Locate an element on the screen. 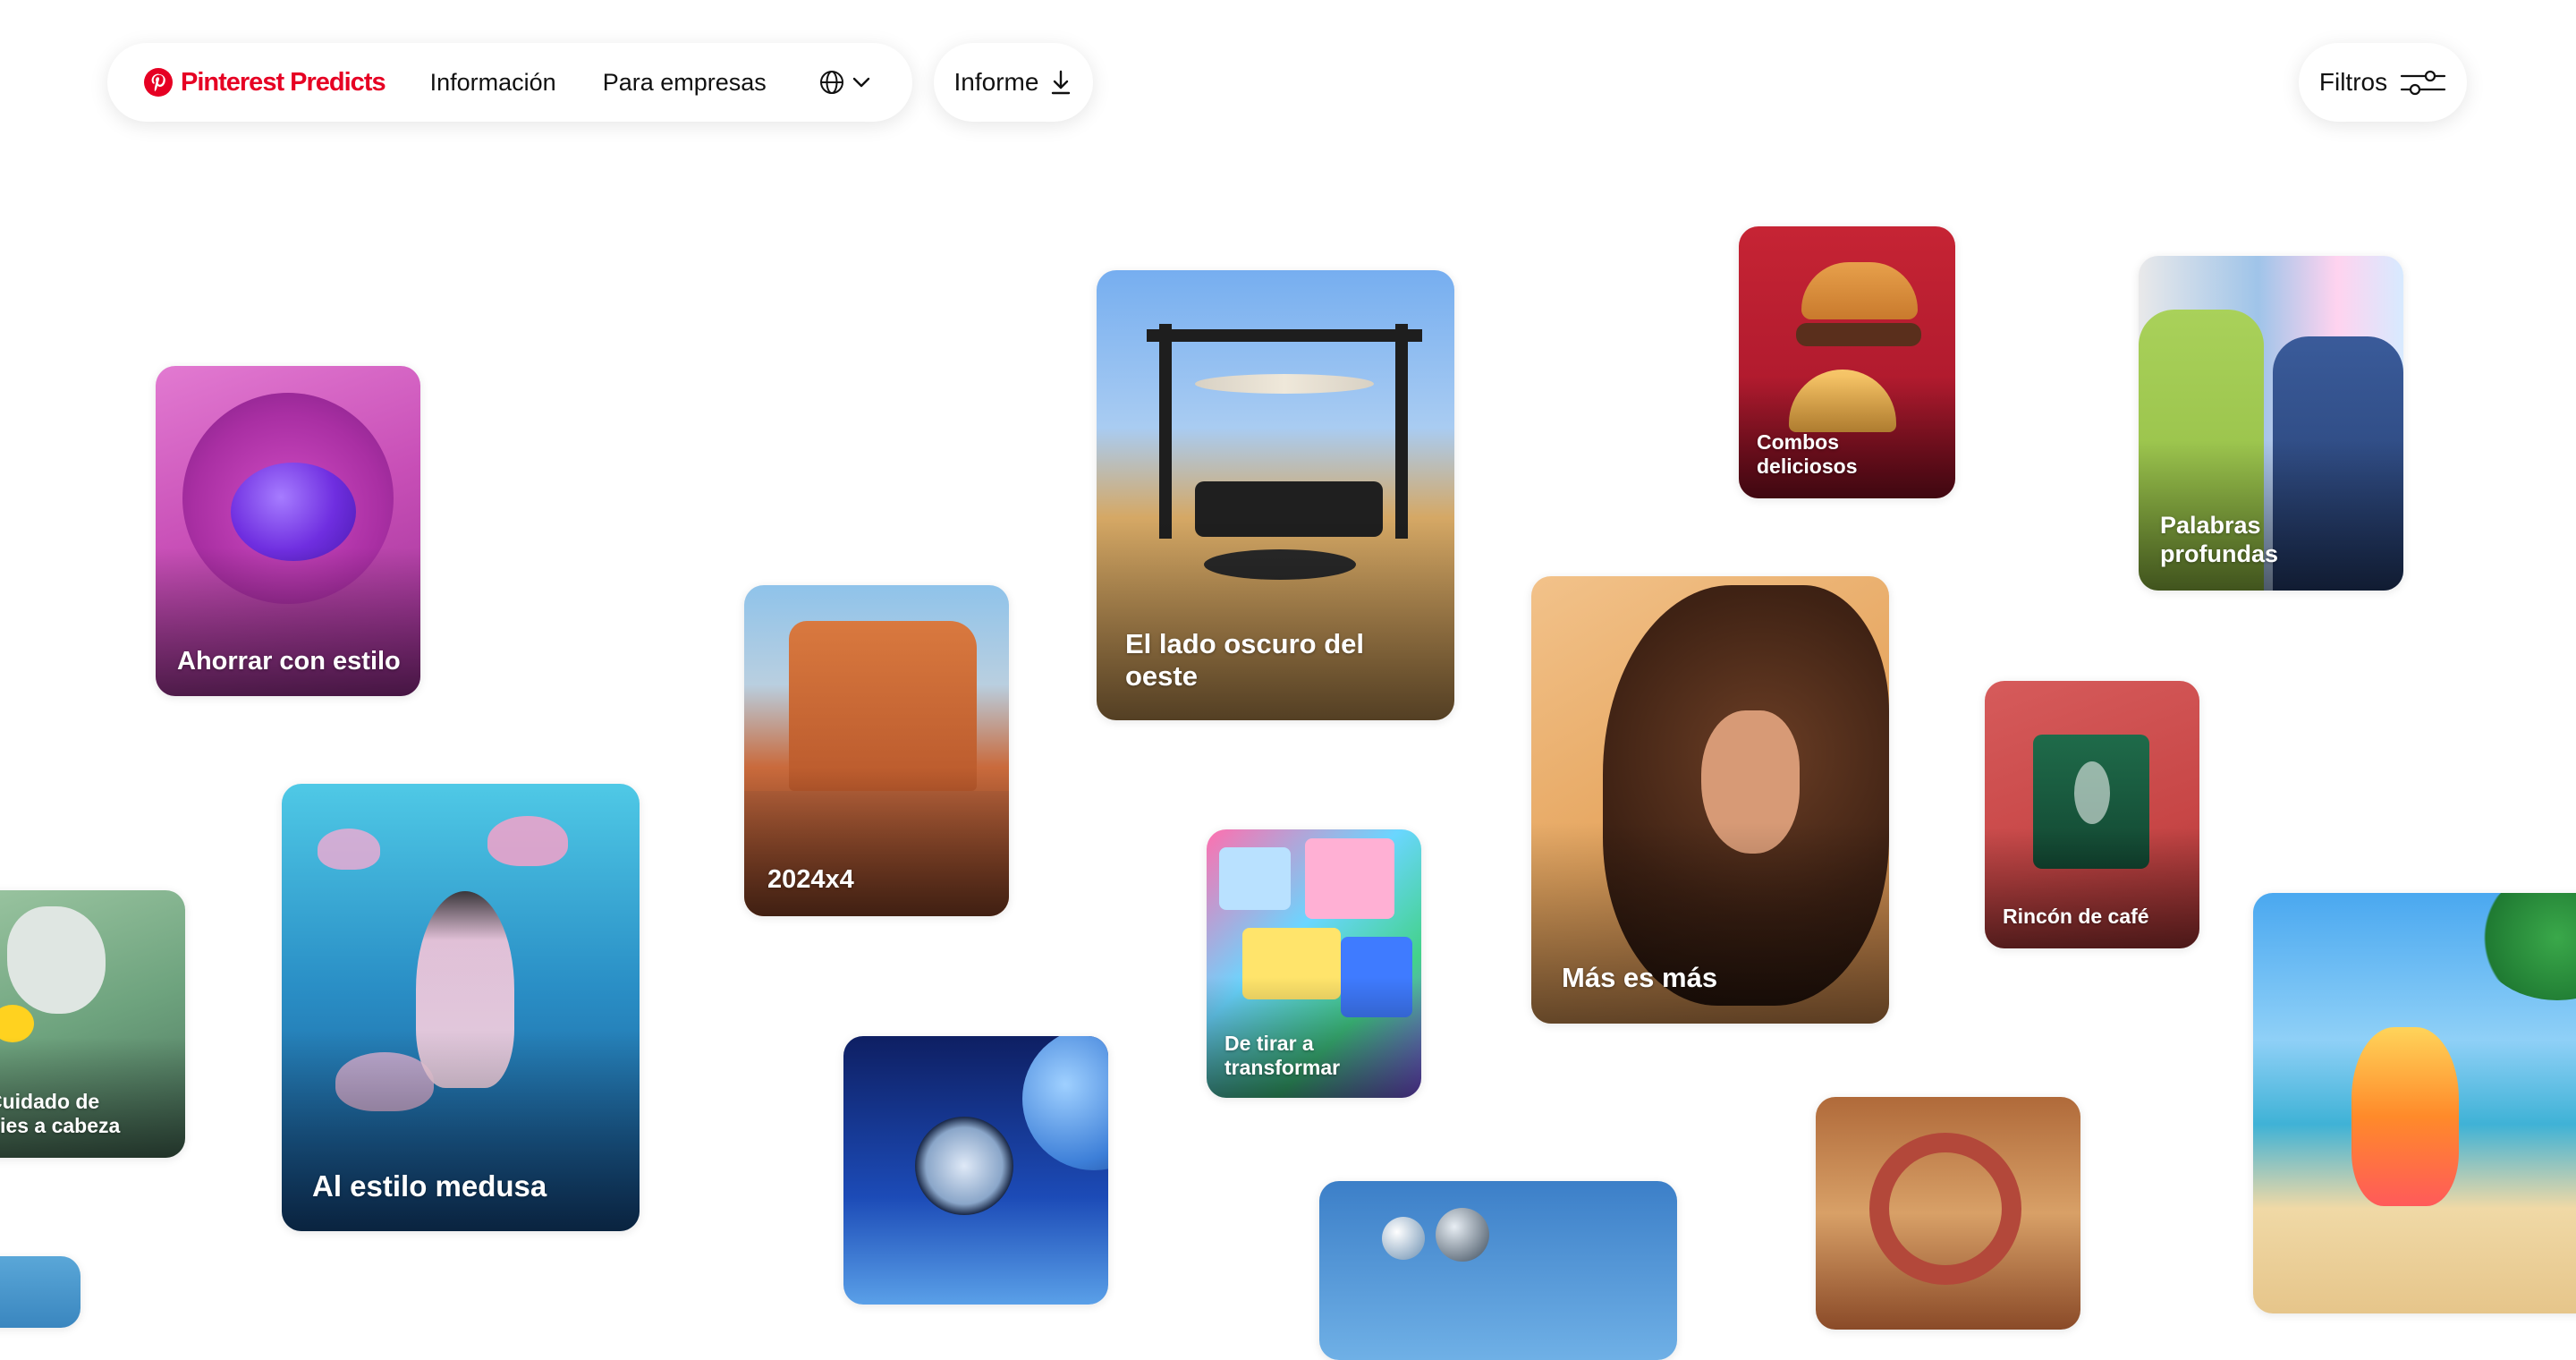 This screenshot has width=2576, height=1360. brand-logo-link: Pinterest Predicts is located at coordinates (264, 82).